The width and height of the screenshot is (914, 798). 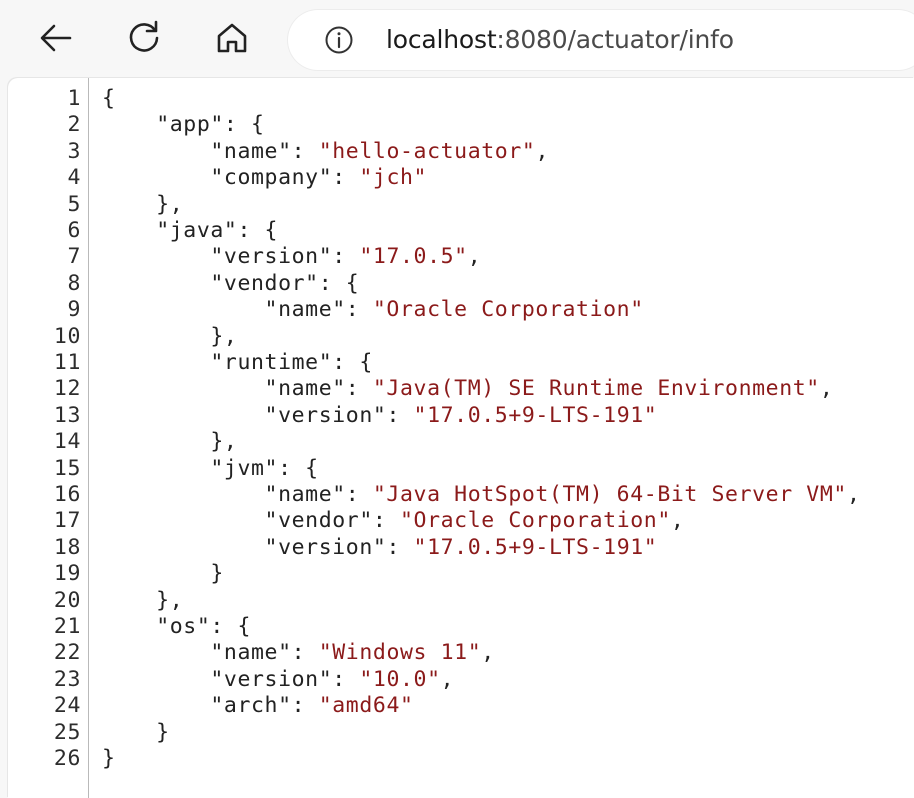 I want to click on json-string-value: "10.0", so click(x=400, y=679).